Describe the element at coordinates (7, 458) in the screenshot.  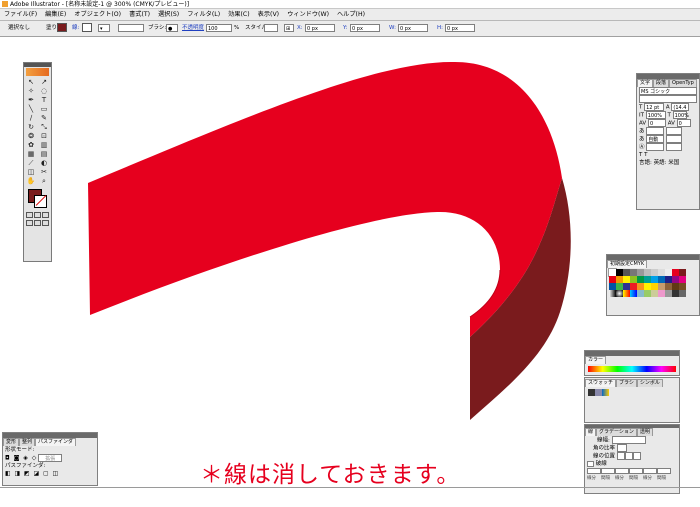
I see `unite-icon: ◘` at that location.